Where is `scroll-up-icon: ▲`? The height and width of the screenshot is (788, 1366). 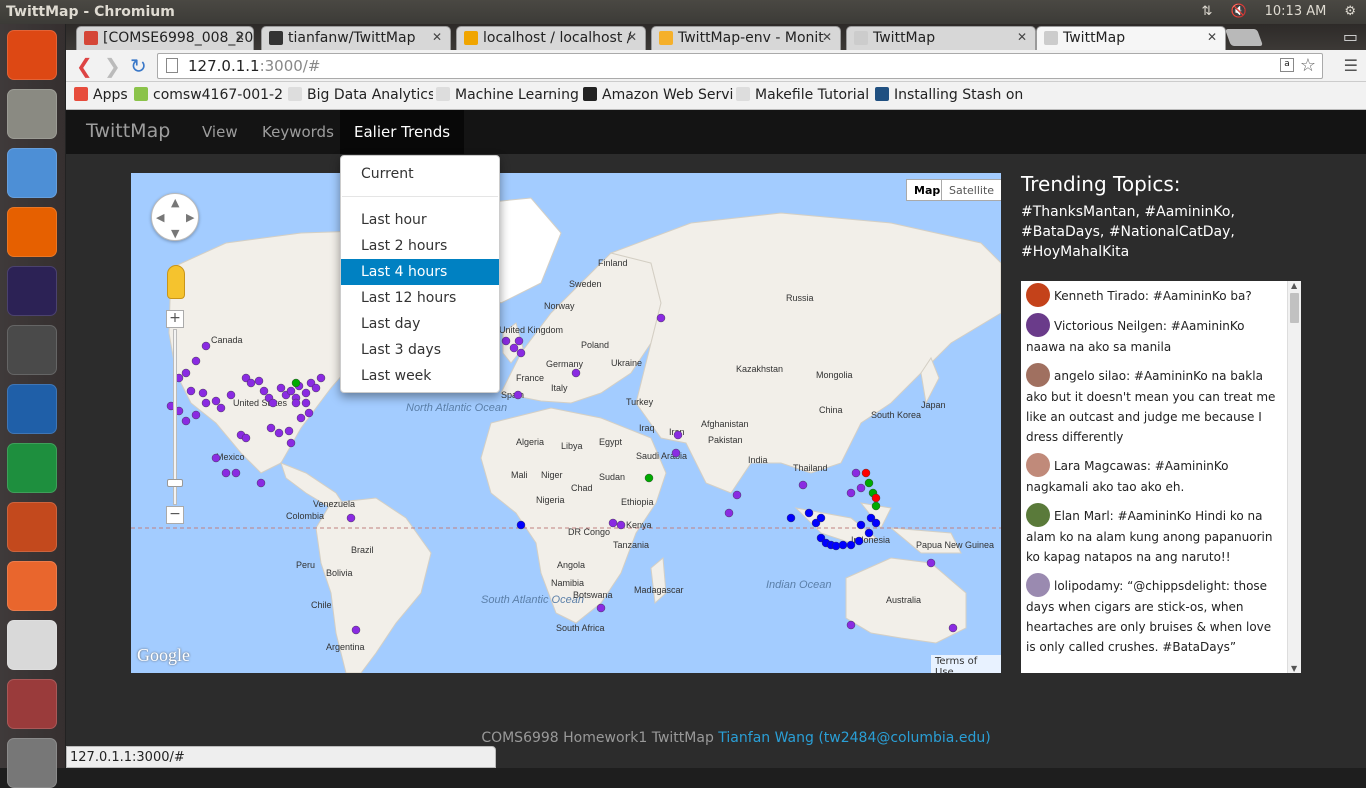 scroll-up-icon: ▲ is located at coordinates (1294, 285).